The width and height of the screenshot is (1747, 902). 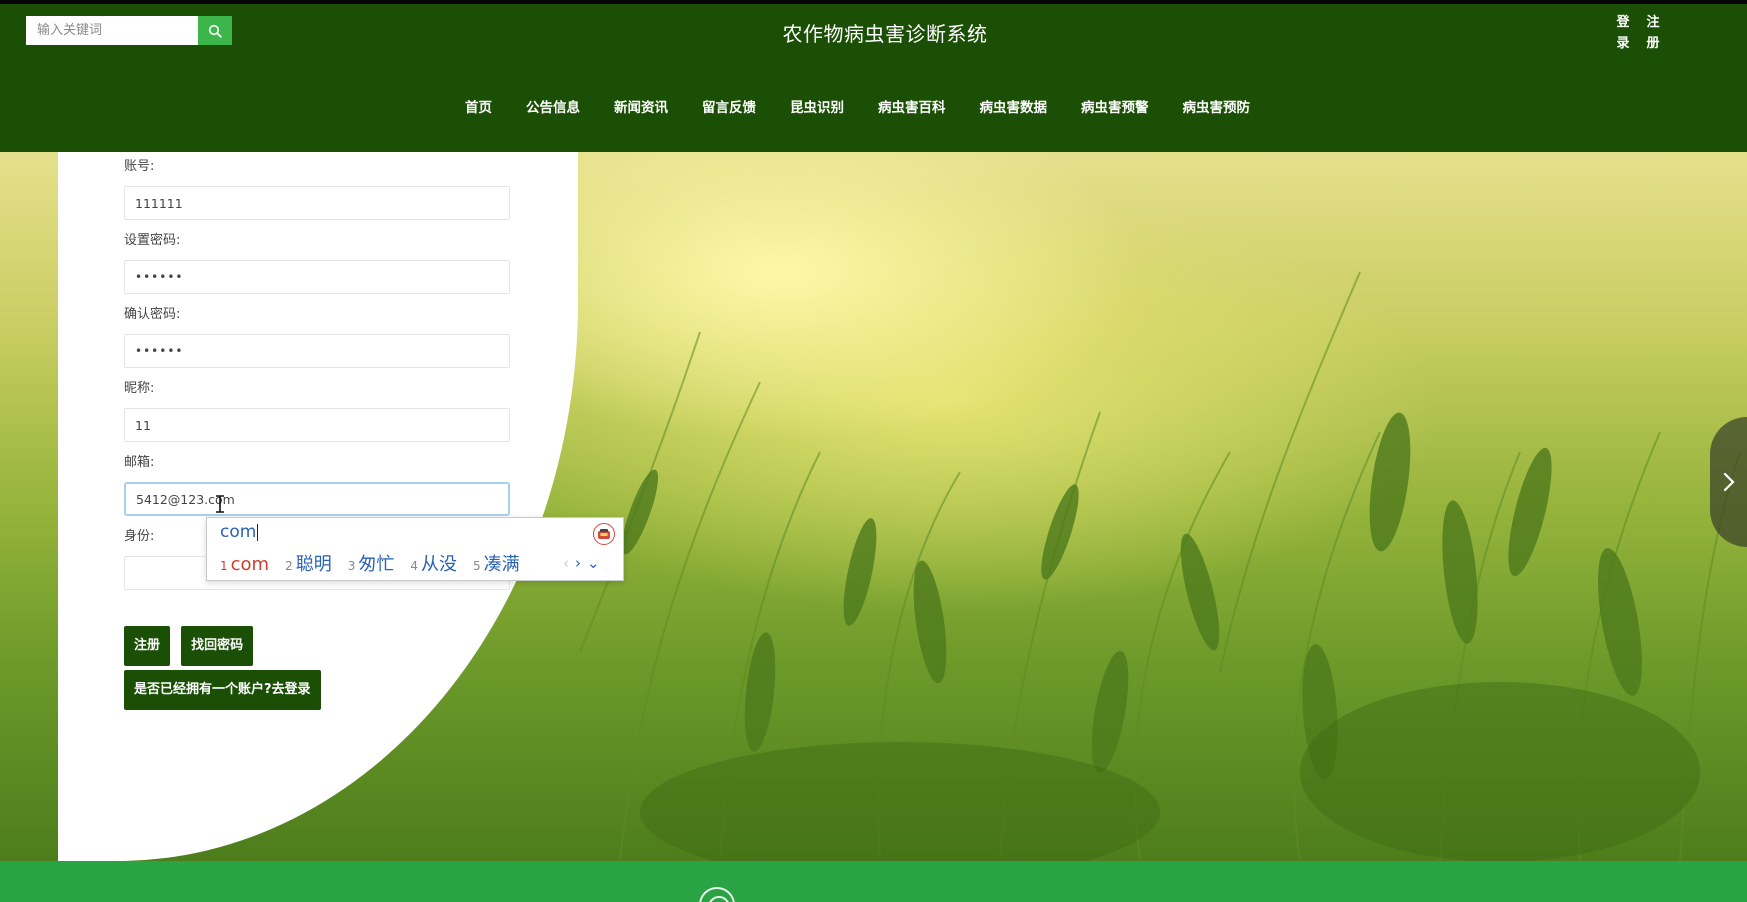 What do you see at coordinates (224, 566) in the screenshot?
I see `ime-candidate-number: 1` at bounding box center [224, 566].